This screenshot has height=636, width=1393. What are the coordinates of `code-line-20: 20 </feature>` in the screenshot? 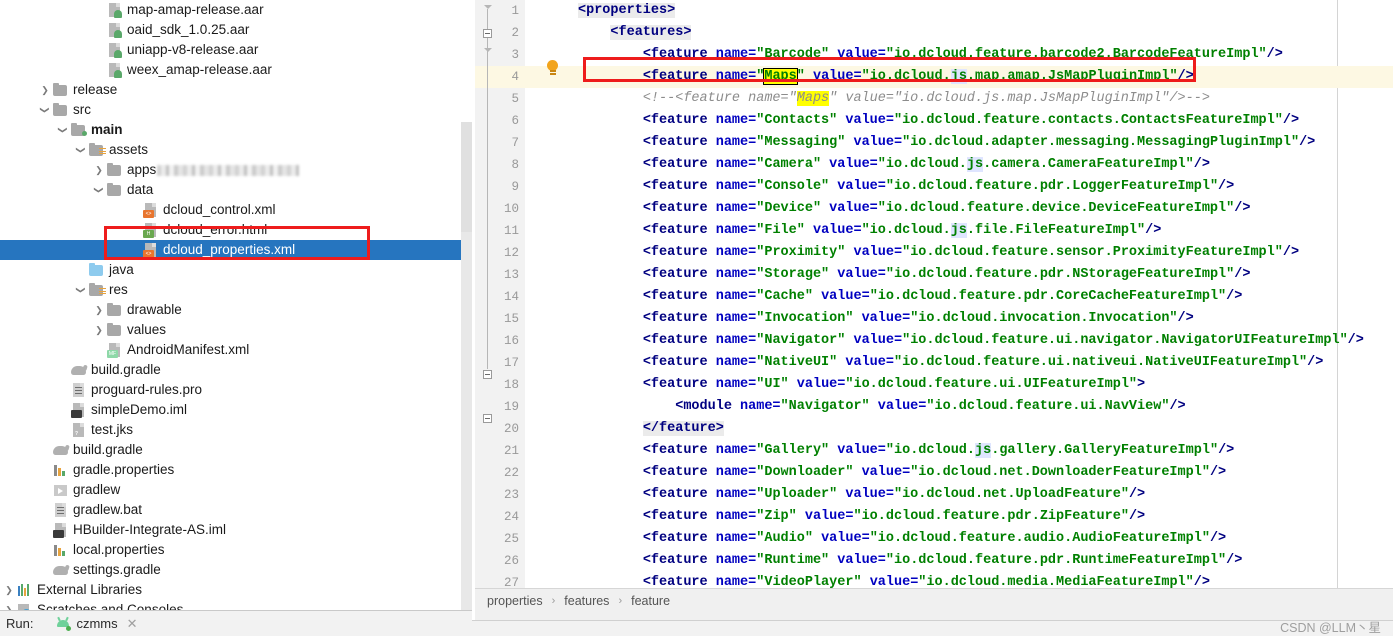 It's located at (934, 429).